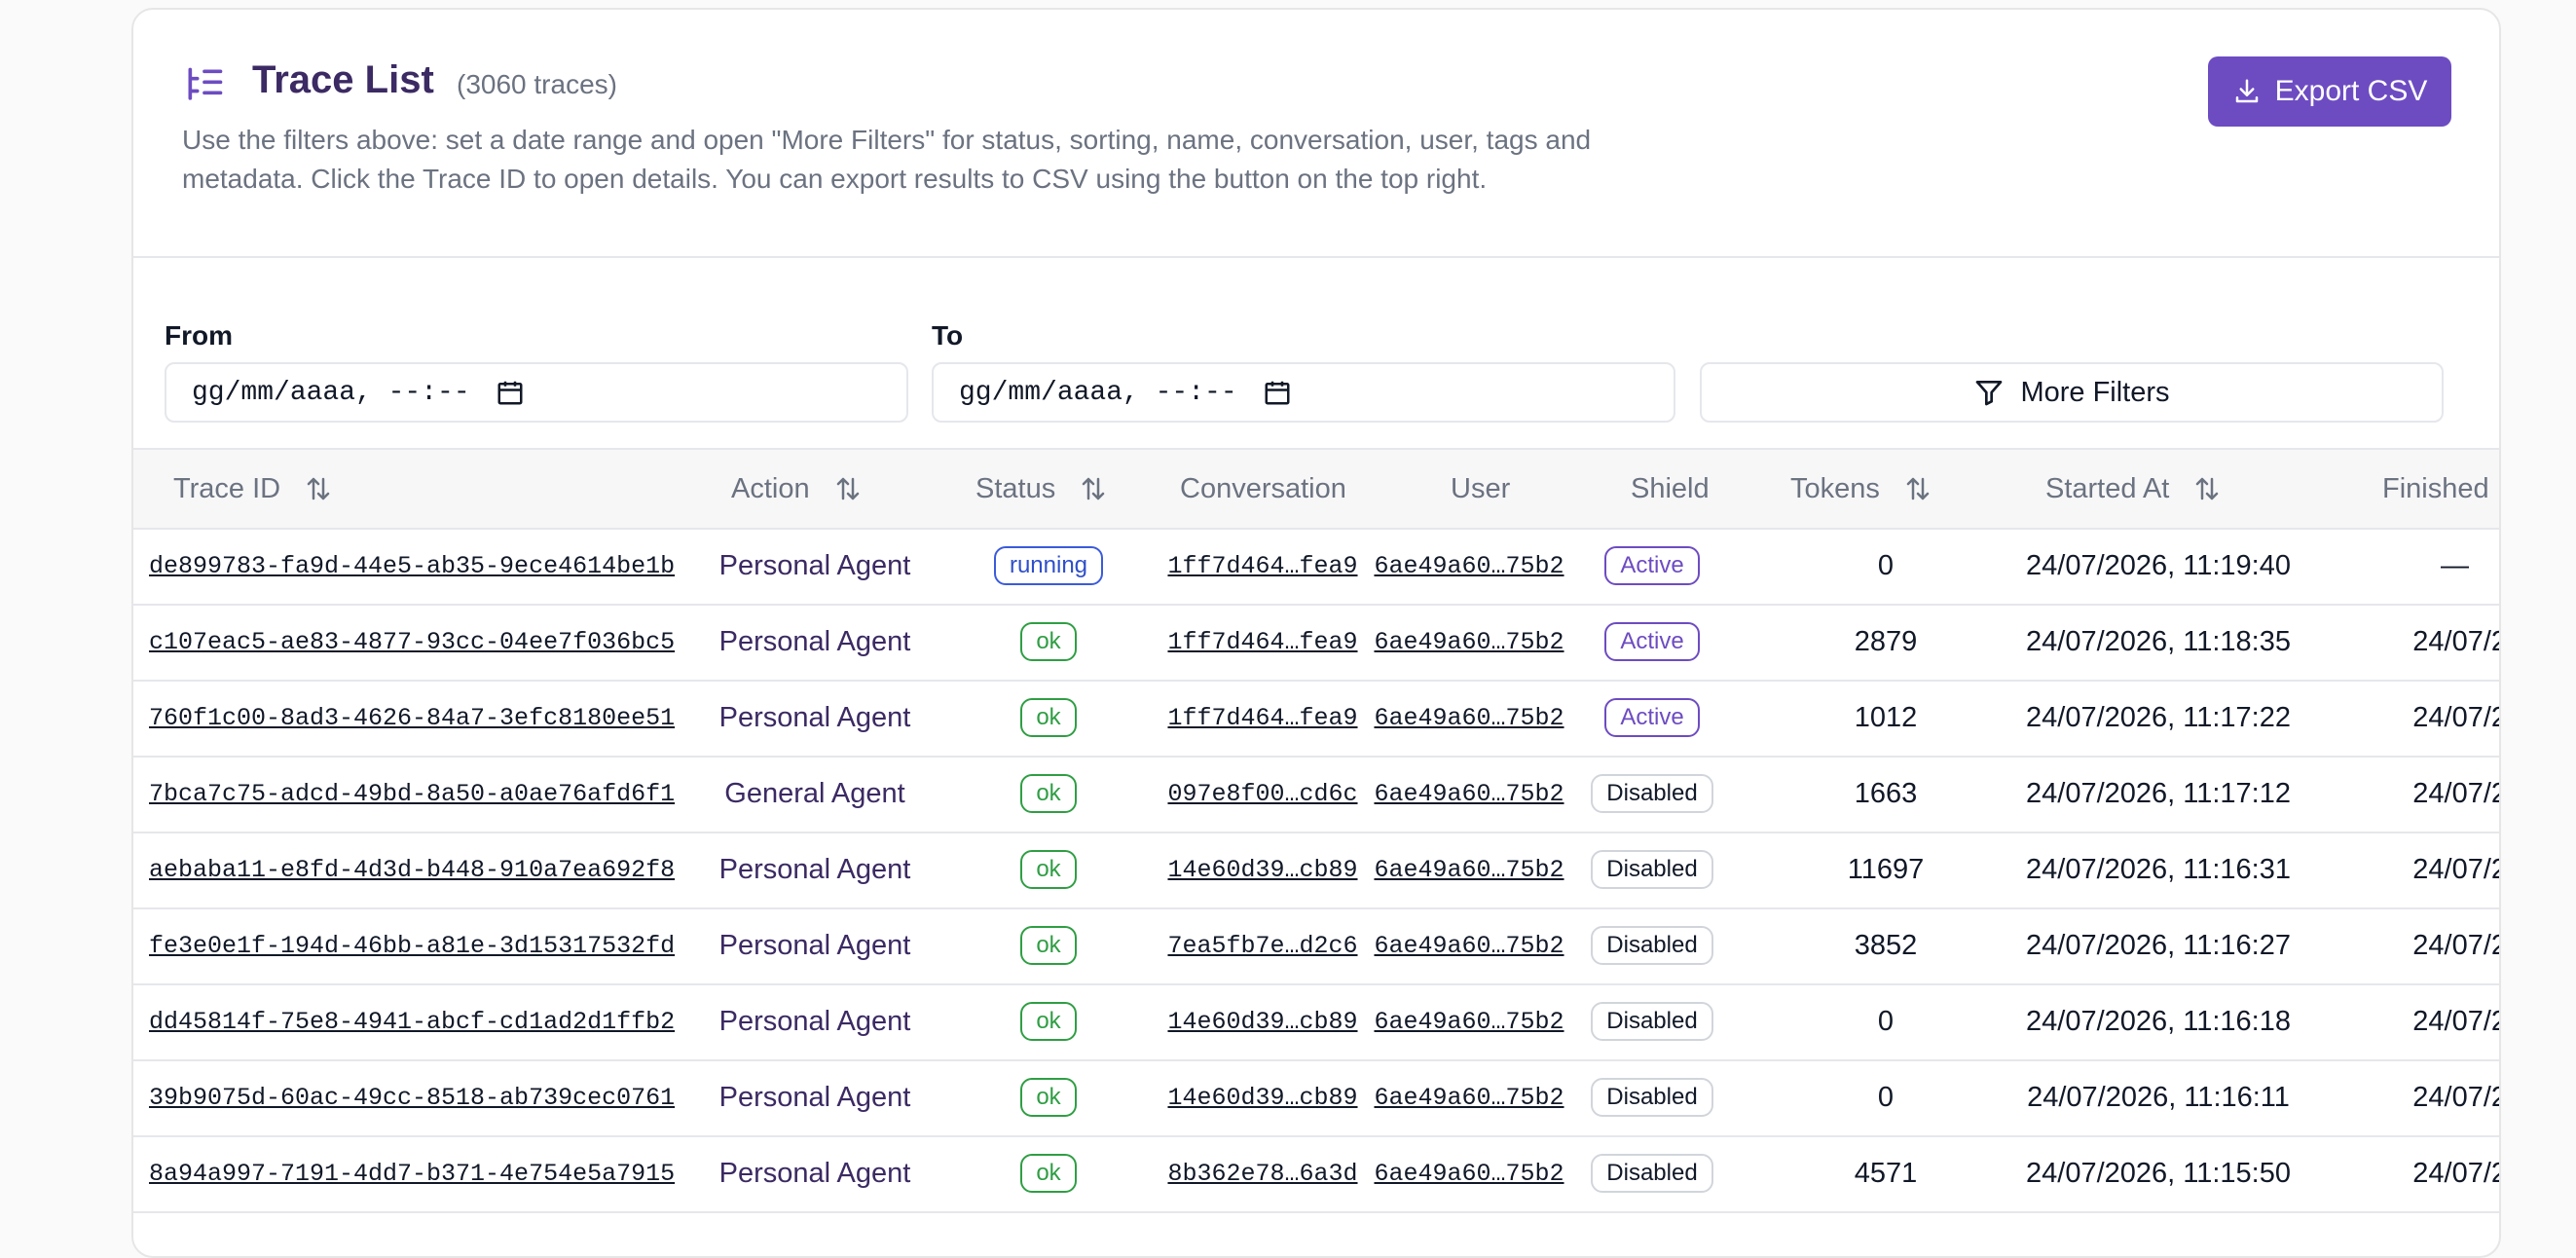  I want to click on conversation-link: 8b362e78…6a3d, so click(1262, 1174).